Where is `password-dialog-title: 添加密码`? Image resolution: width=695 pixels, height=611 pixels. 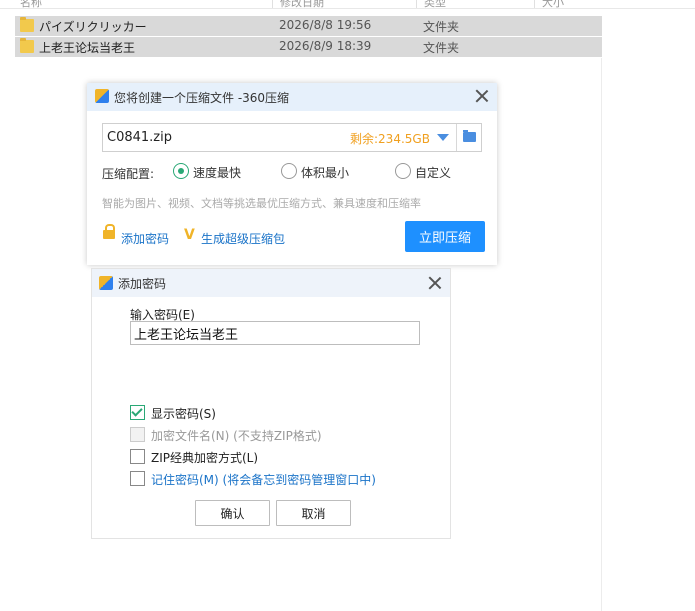
password-dialog-title: 添加密码 is located at coordinates (142, 284).